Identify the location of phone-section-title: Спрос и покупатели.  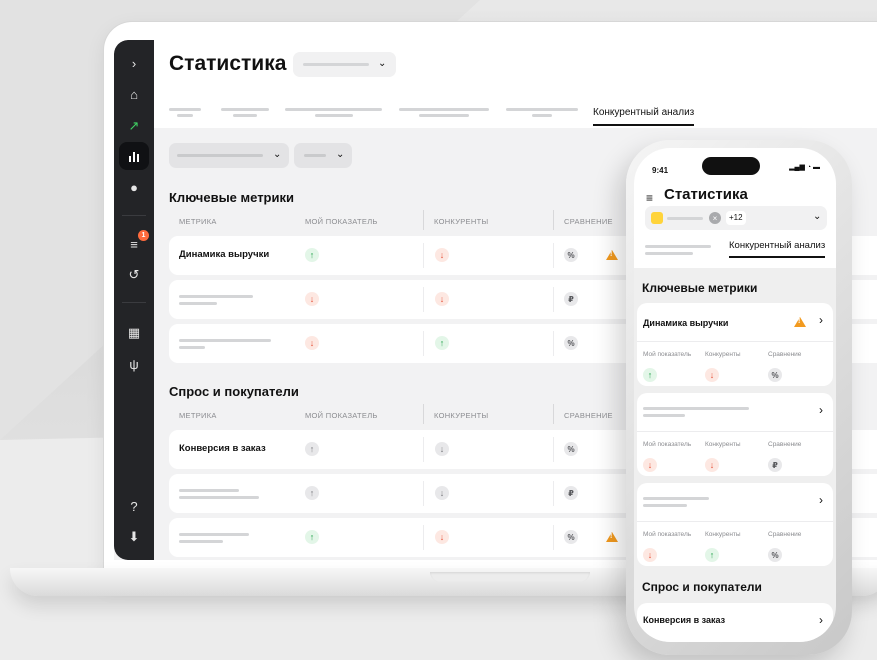
(702, 587).